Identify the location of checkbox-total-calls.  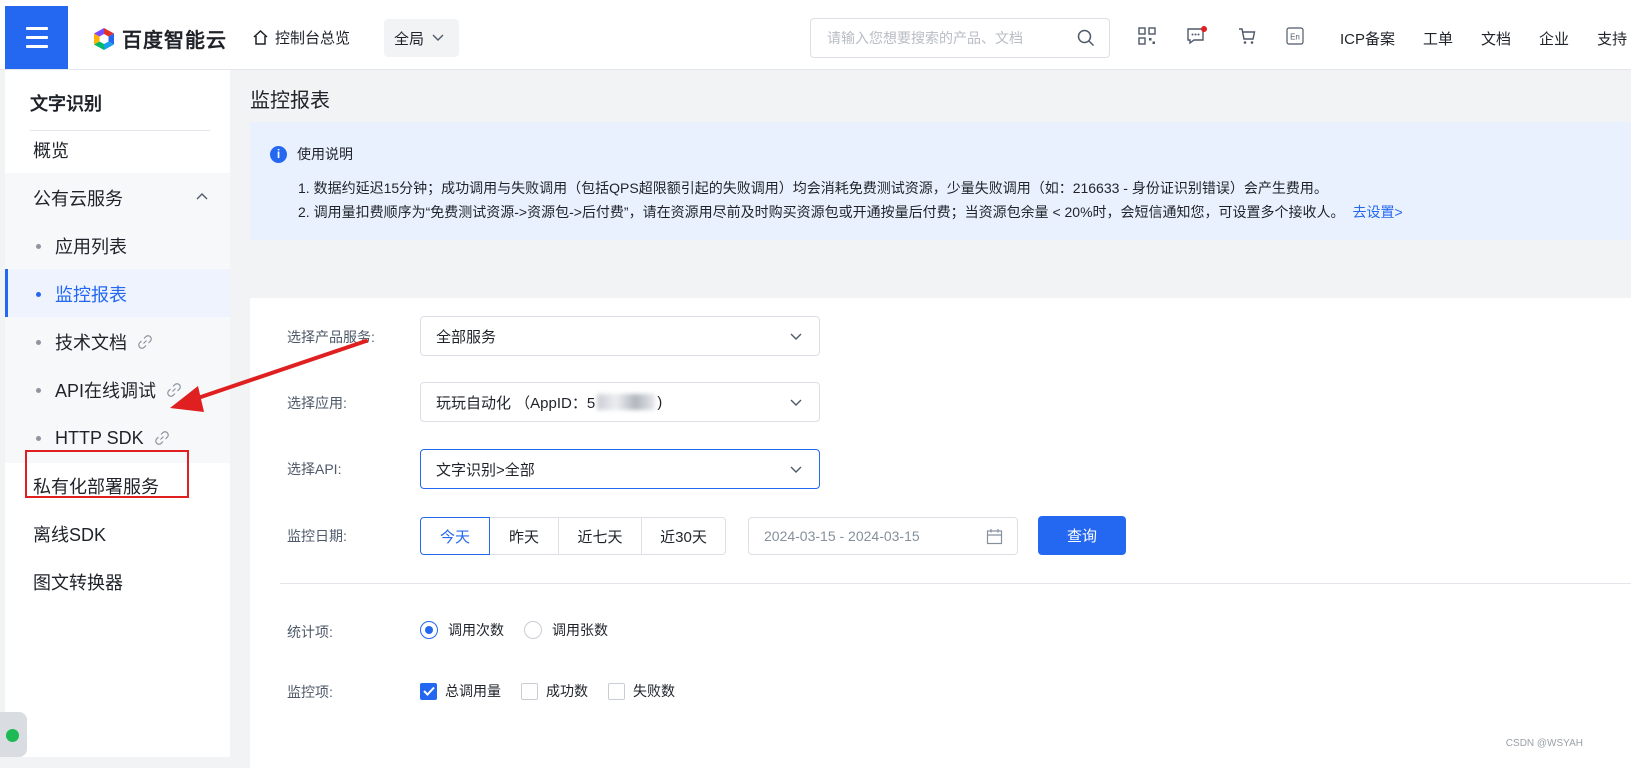
(428, 691).